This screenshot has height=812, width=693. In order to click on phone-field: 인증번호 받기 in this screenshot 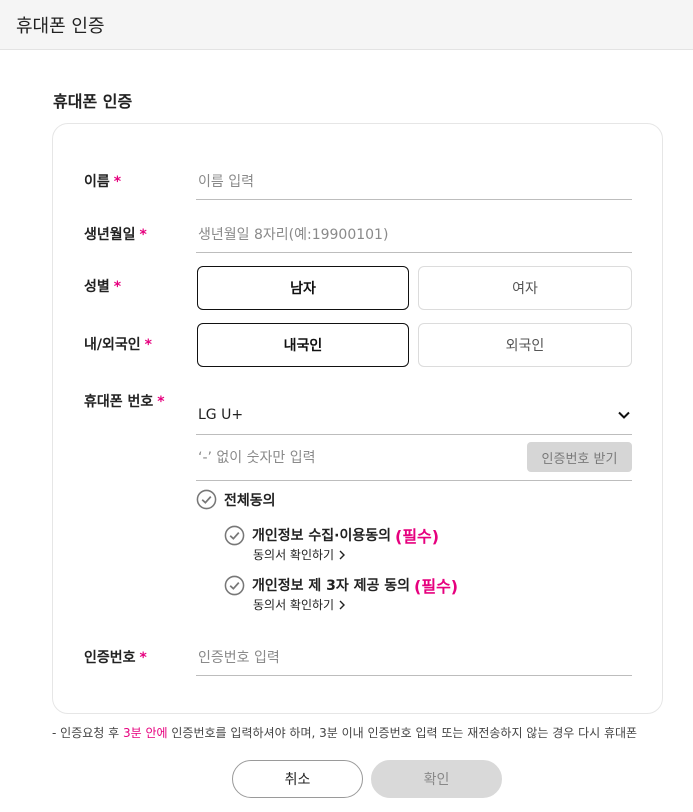, I will do `click(414, 460)`.